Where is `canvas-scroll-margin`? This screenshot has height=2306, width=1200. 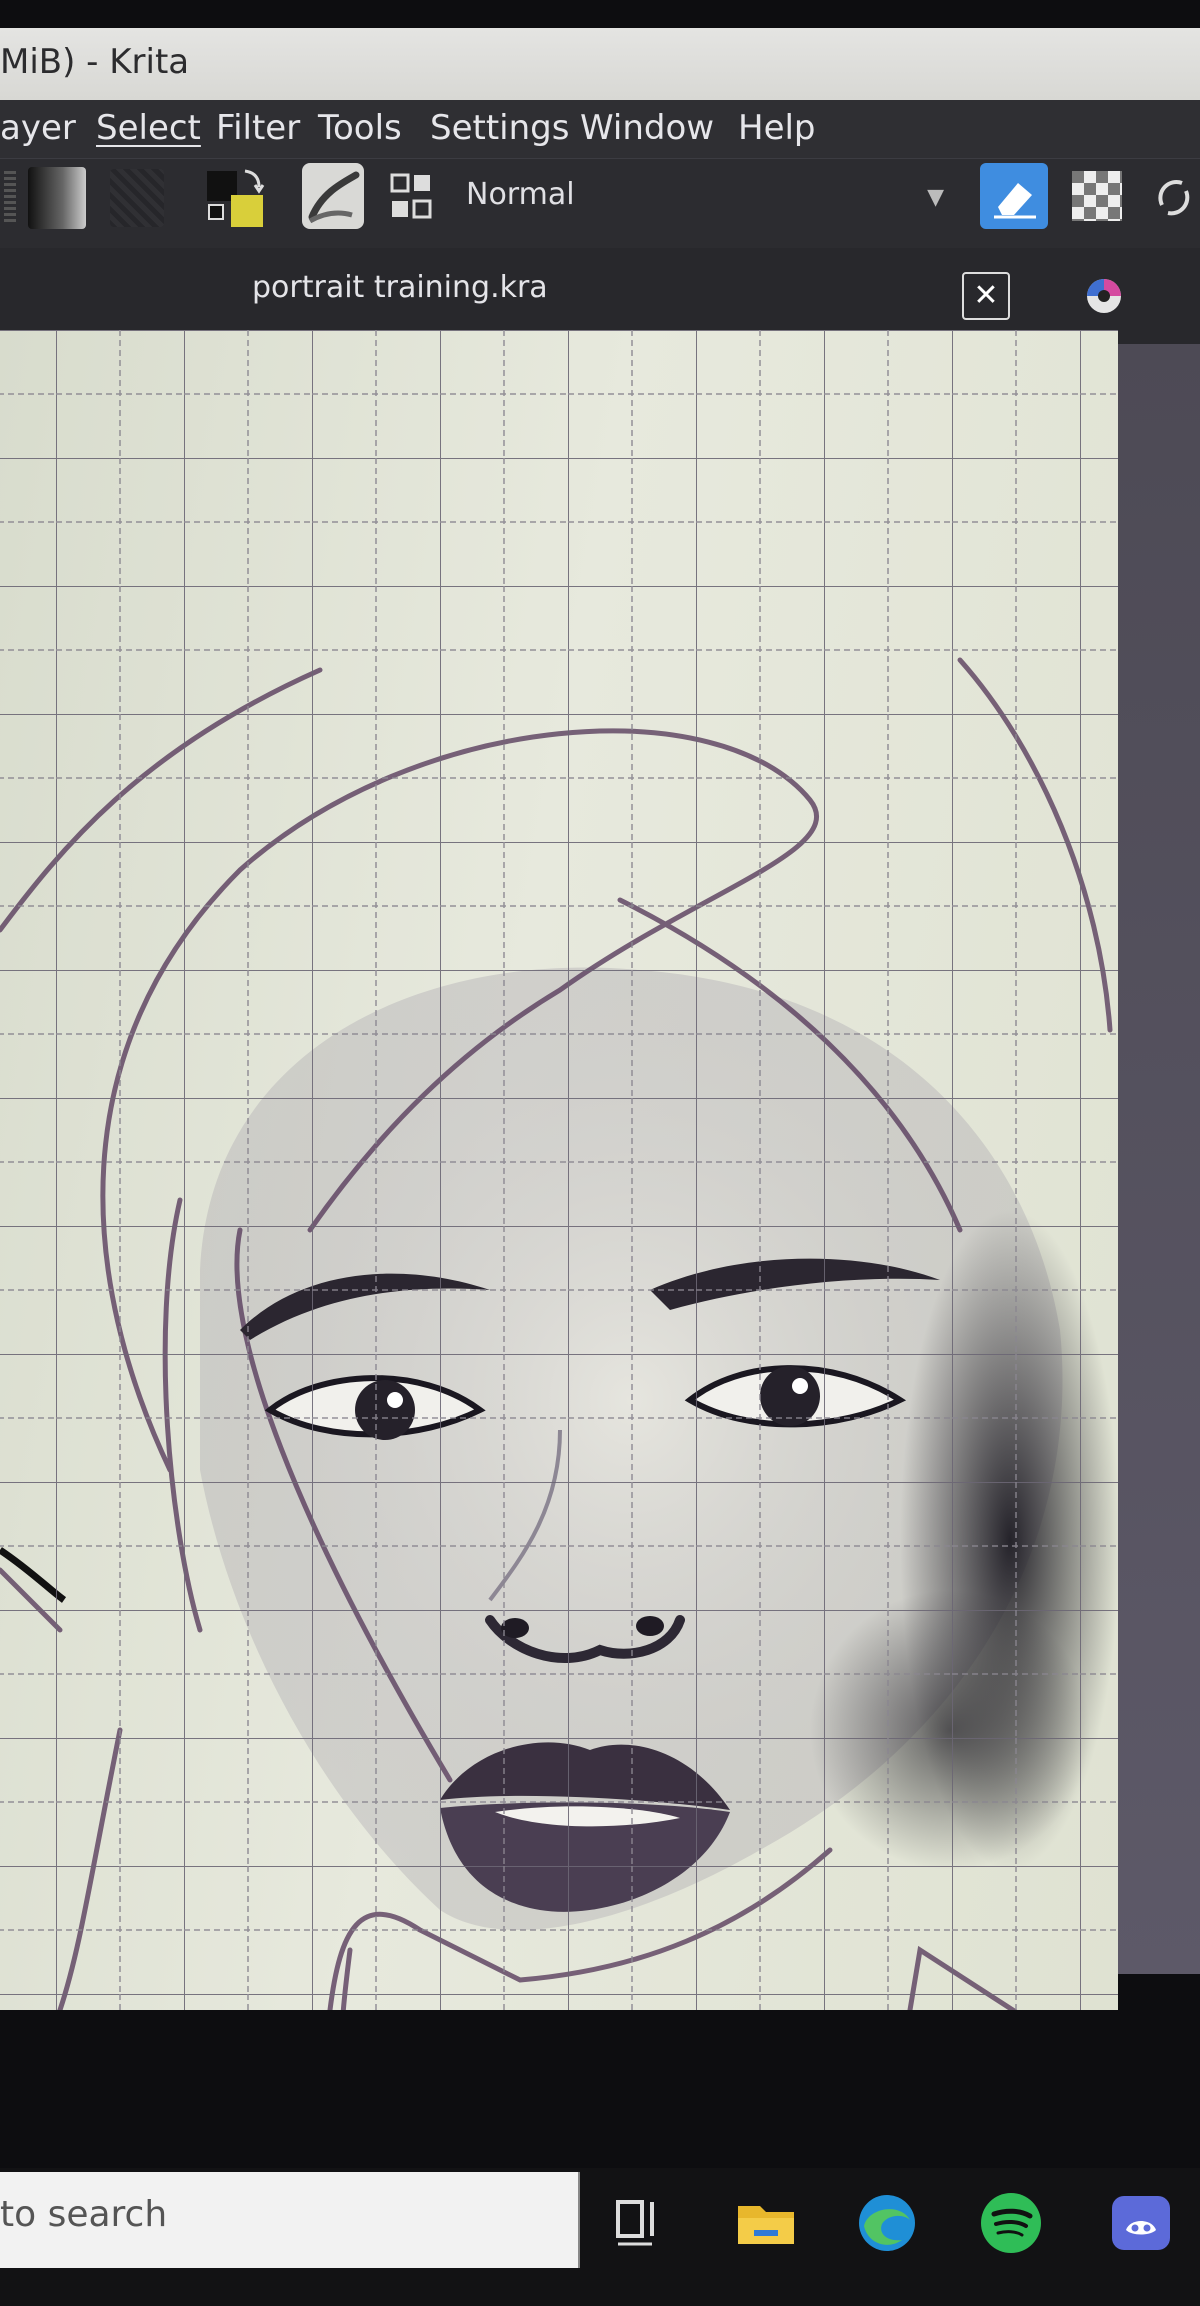
canvas-scroll-margin is located at coordinates (1159, 1159).